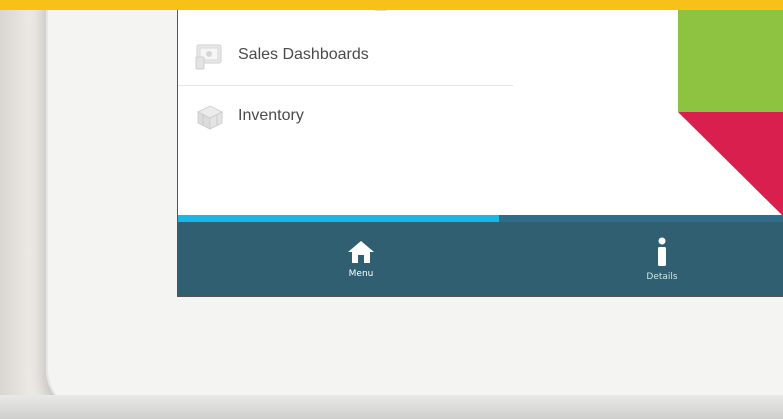 This screenshot has width=783, height=419. What do you see at coordinates (391, 5) in the screenshot?
I see `yellow-top-band` at bounding box center [391, 5].